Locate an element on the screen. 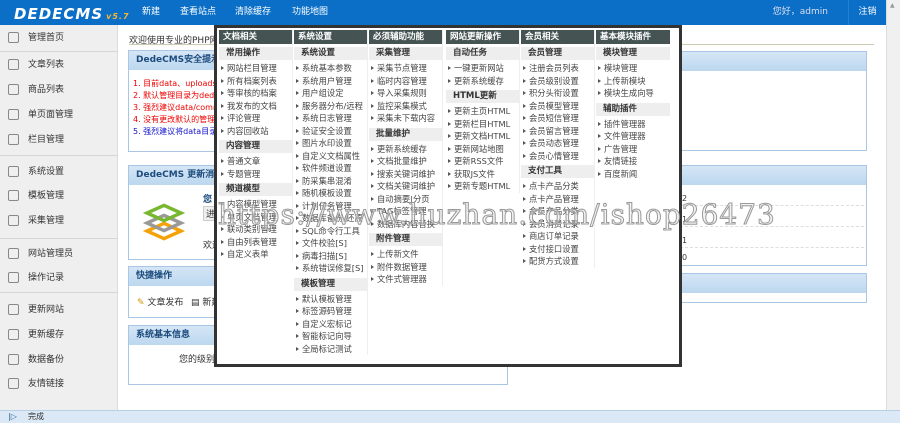 Image resolution: width=900 pixels, height=423 pixels. menu-item: 附件数据管理 is located at coordinates (405, 267).